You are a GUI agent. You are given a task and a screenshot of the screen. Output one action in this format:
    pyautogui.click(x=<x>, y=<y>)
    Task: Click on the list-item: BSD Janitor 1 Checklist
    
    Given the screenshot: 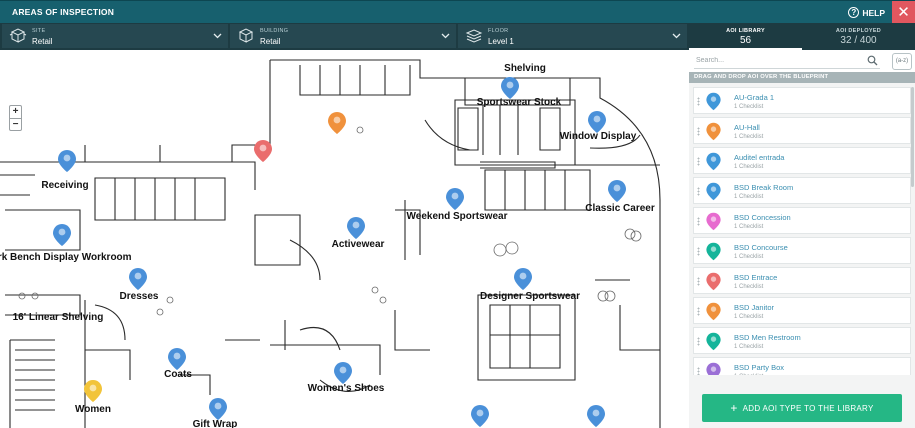 What is the action you would take?
    pyautogui.click(x=802, y=310)
    